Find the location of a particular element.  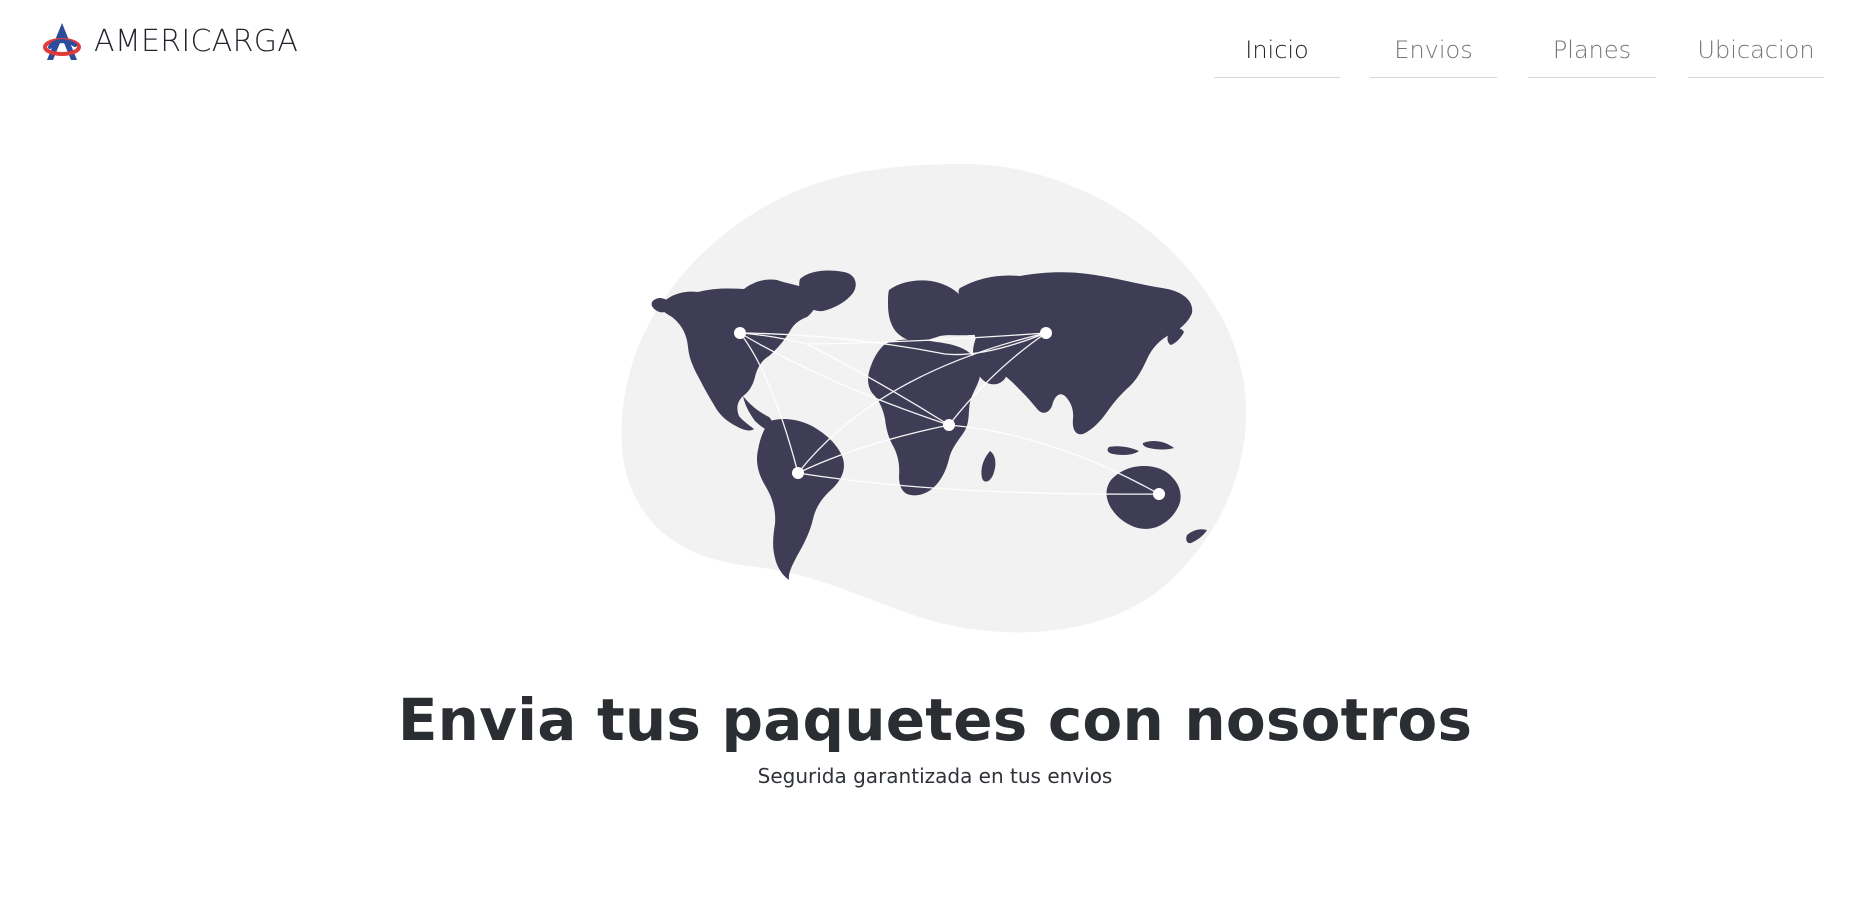

nav-item-envios: Envios is located at coordinates (1433, 50).